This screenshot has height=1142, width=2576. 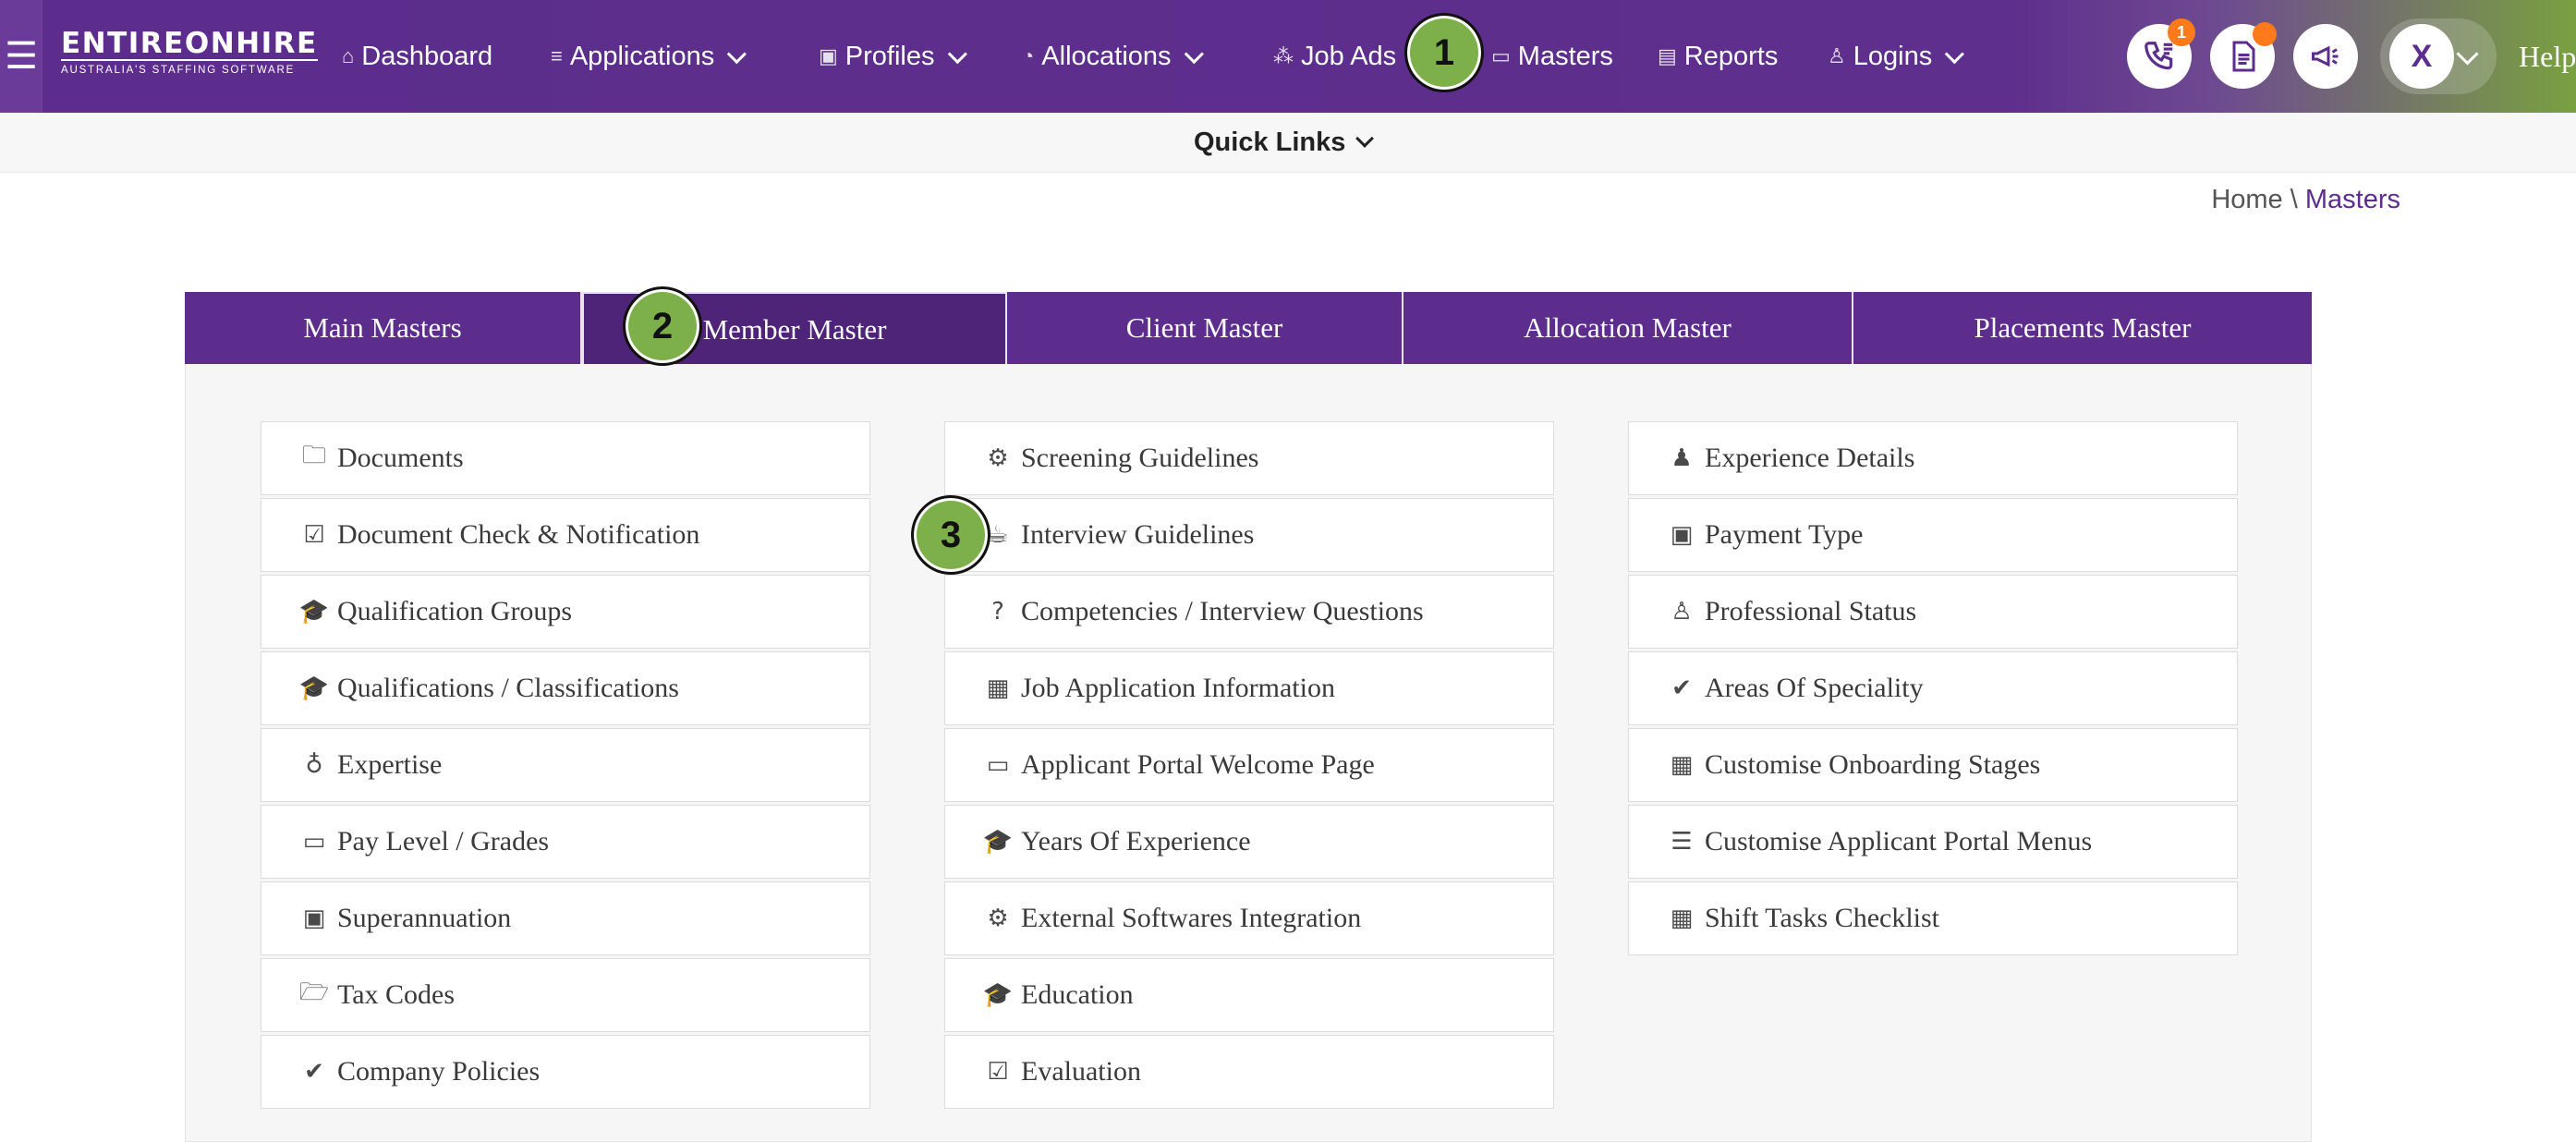 I want to click on master-link-competencies: ? Competencies / Interview Questions, so click(x=1249, y=612).